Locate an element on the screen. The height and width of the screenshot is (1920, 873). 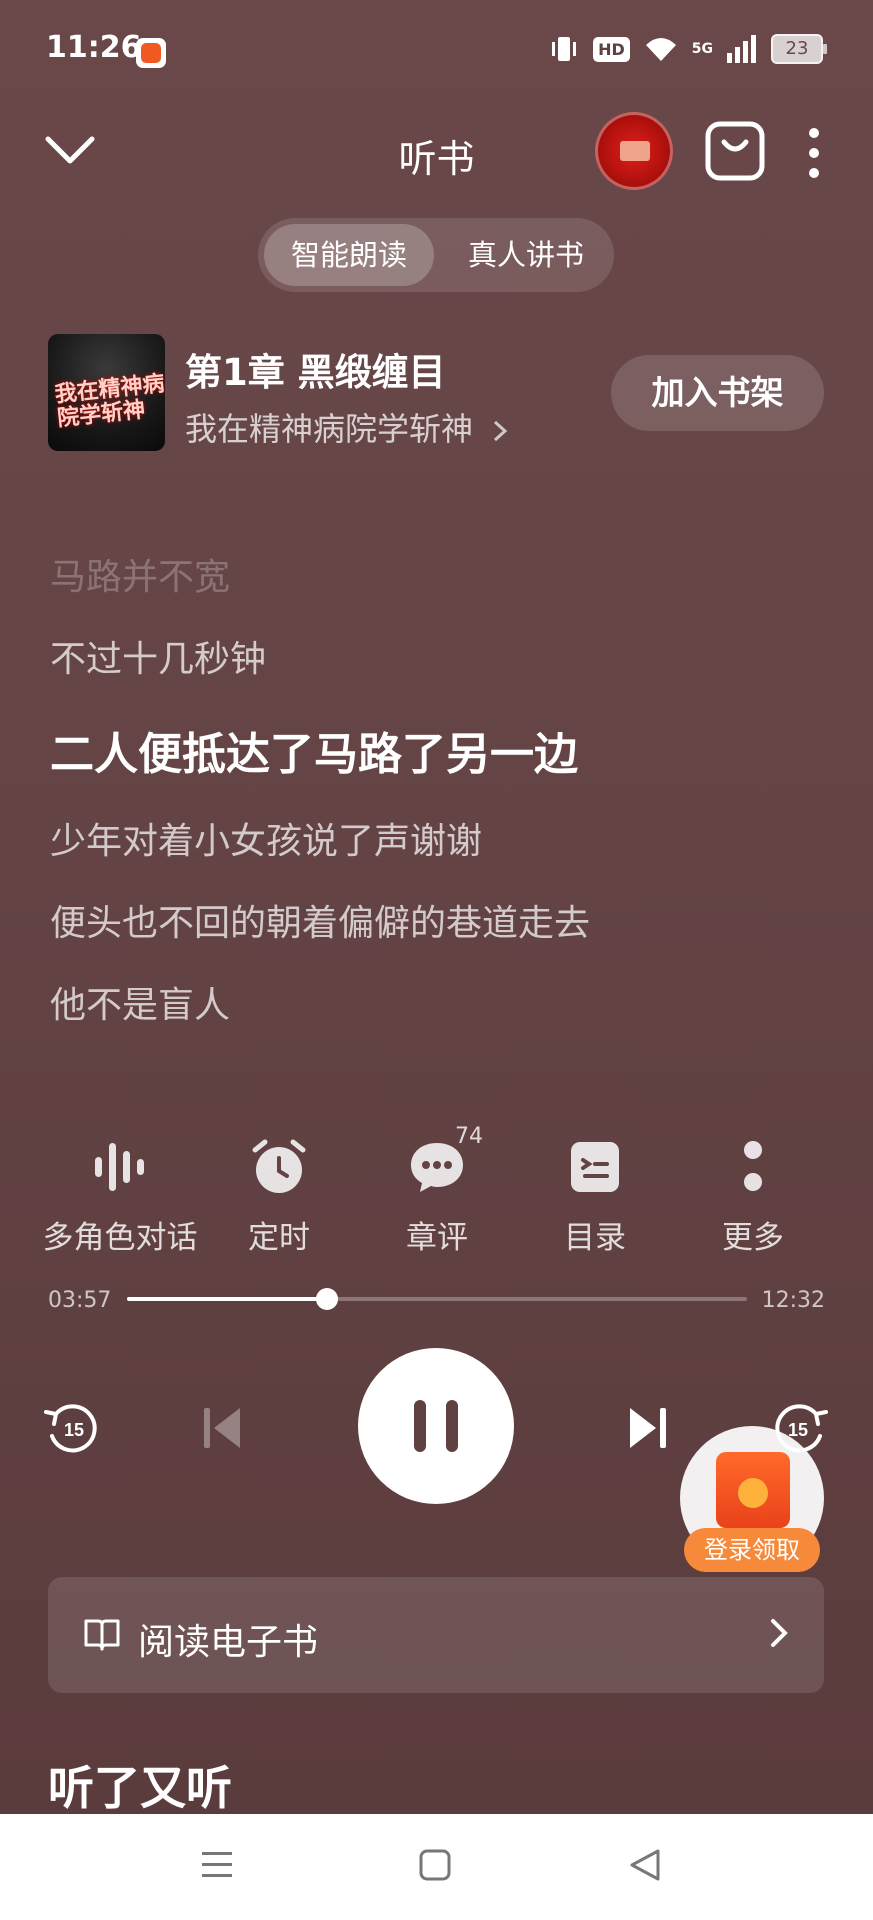
book-name: 我在精神病院学斩神 is located at coordinates (329, 429).